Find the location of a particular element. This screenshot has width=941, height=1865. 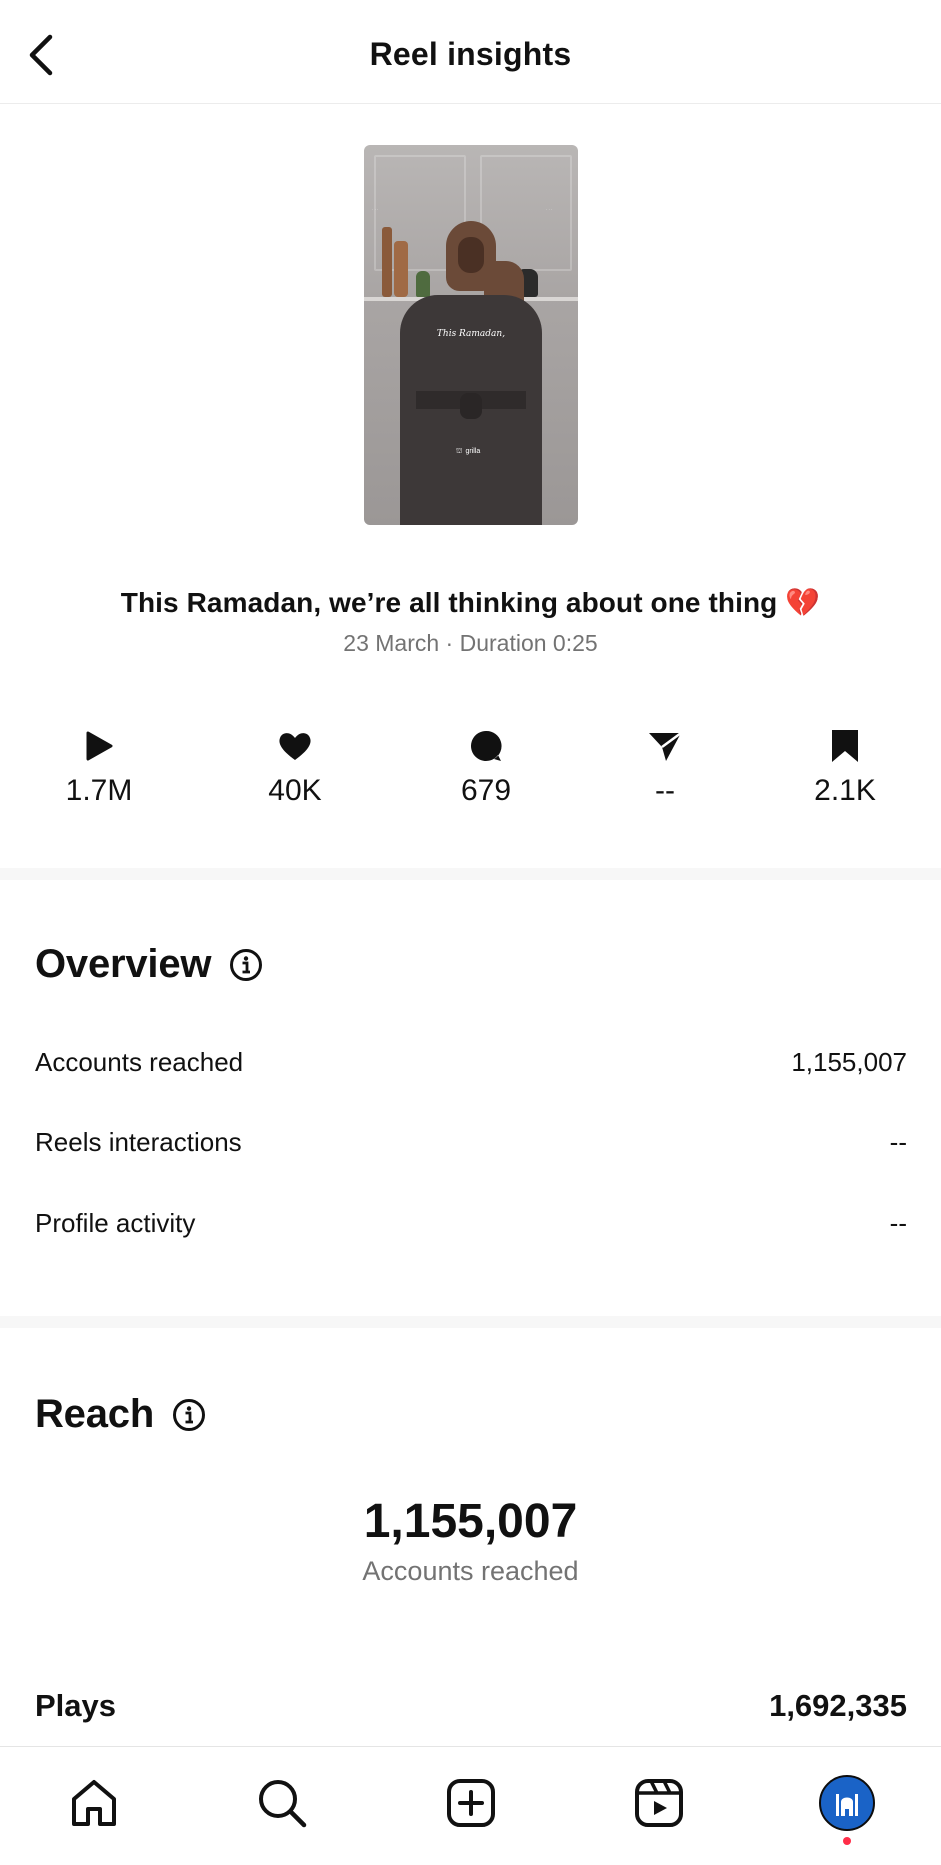

overview-info-button is located at coordinates (246, 965).